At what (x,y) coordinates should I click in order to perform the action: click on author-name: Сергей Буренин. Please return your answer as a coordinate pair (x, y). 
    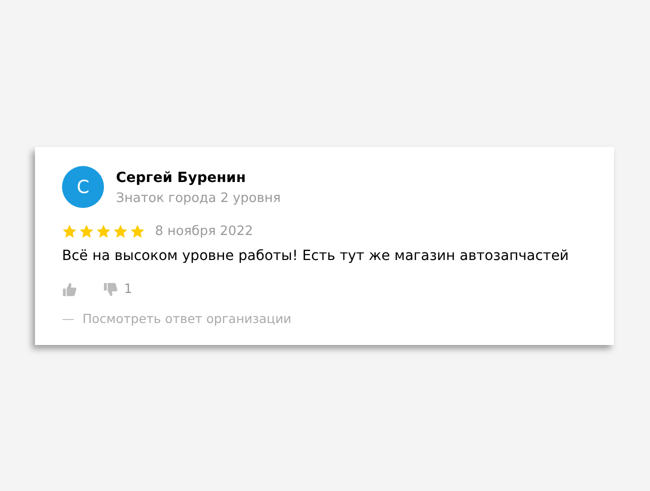
    Looking at the image, I should click on (198, 178).